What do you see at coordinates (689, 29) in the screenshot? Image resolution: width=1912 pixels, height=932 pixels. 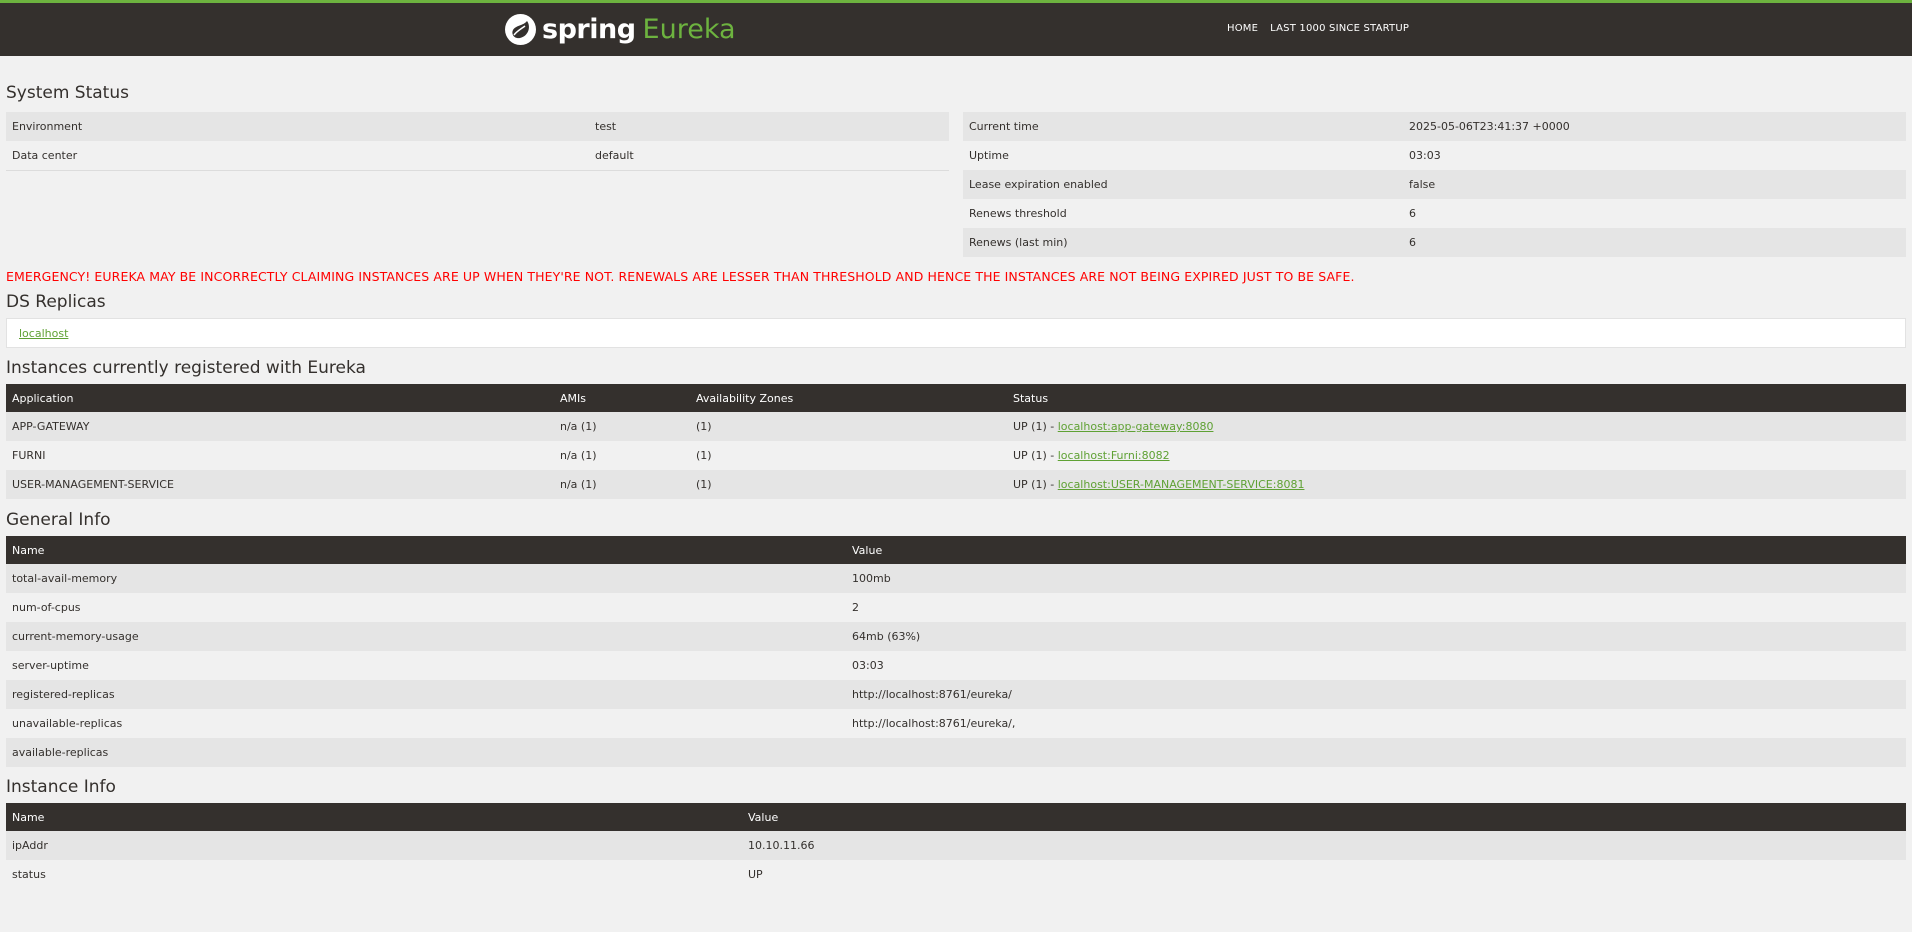 I see `brand-eureka-text: Eureka` at bounding box center [689, 29].